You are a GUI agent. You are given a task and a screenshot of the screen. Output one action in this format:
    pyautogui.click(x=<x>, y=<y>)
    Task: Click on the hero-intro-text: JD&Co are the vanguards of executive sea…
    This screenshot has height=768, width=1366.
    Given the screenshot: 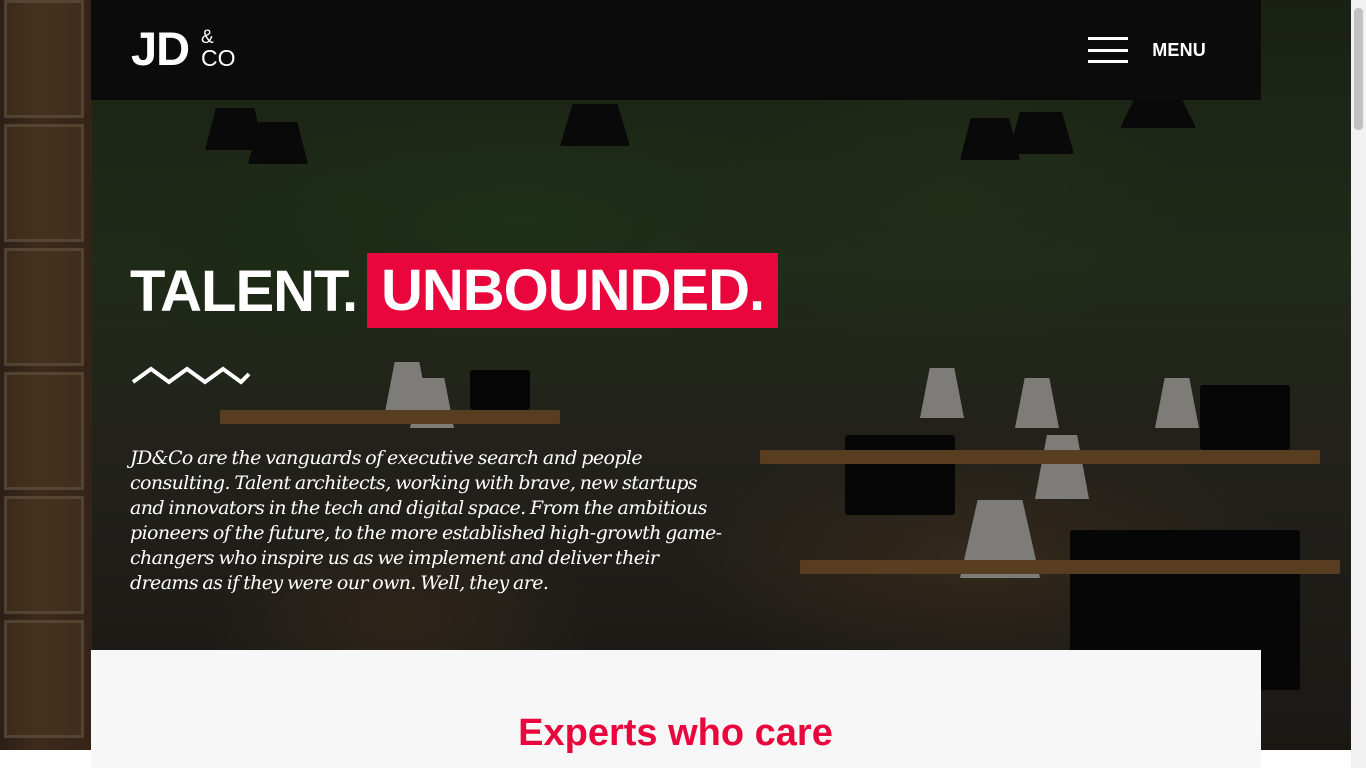 What is the action you would take?
    pyautogui.click(x=426, y=520)
    